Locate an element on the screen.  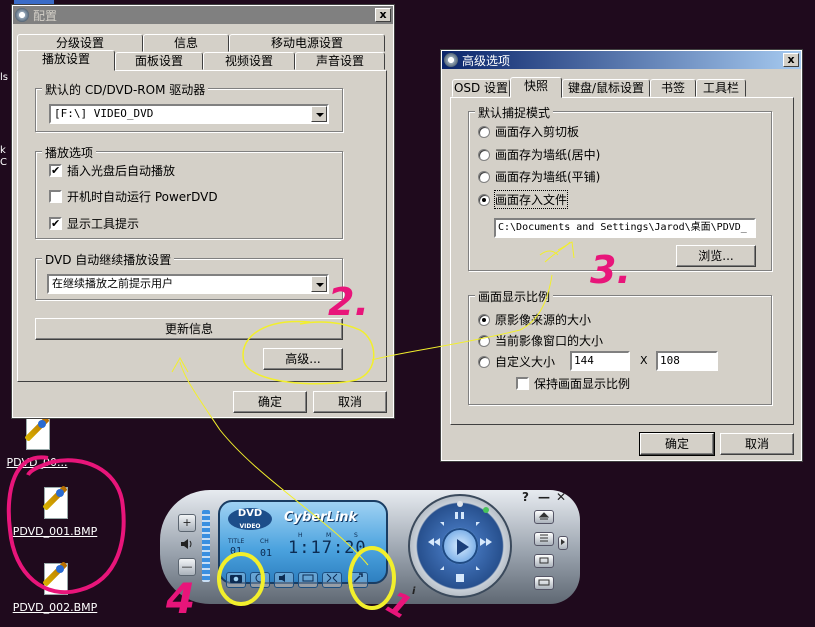
speaker-icon is located at coordinates (187, 544).